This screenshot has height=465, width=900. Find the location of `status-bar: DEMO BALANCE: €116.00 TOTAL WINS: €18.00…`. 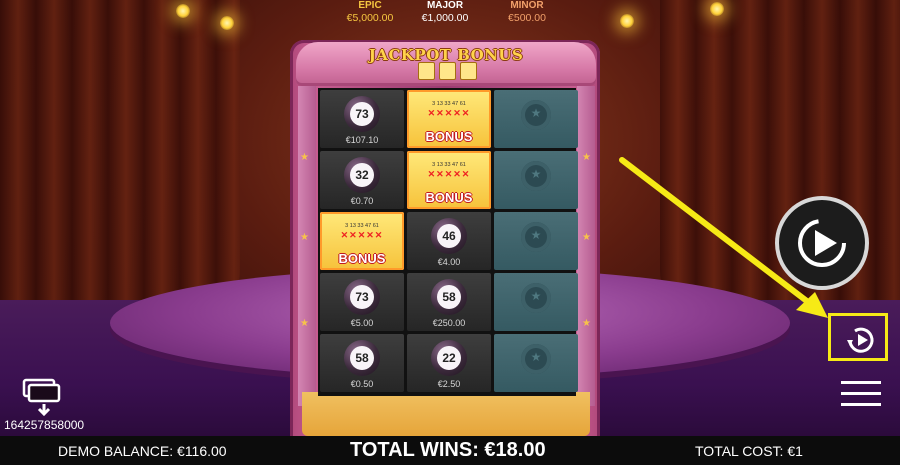

status-bar: DEMO BALANCE: €116.00 TOTAL WINS: €18.00… is located at coordinates (450, 450).